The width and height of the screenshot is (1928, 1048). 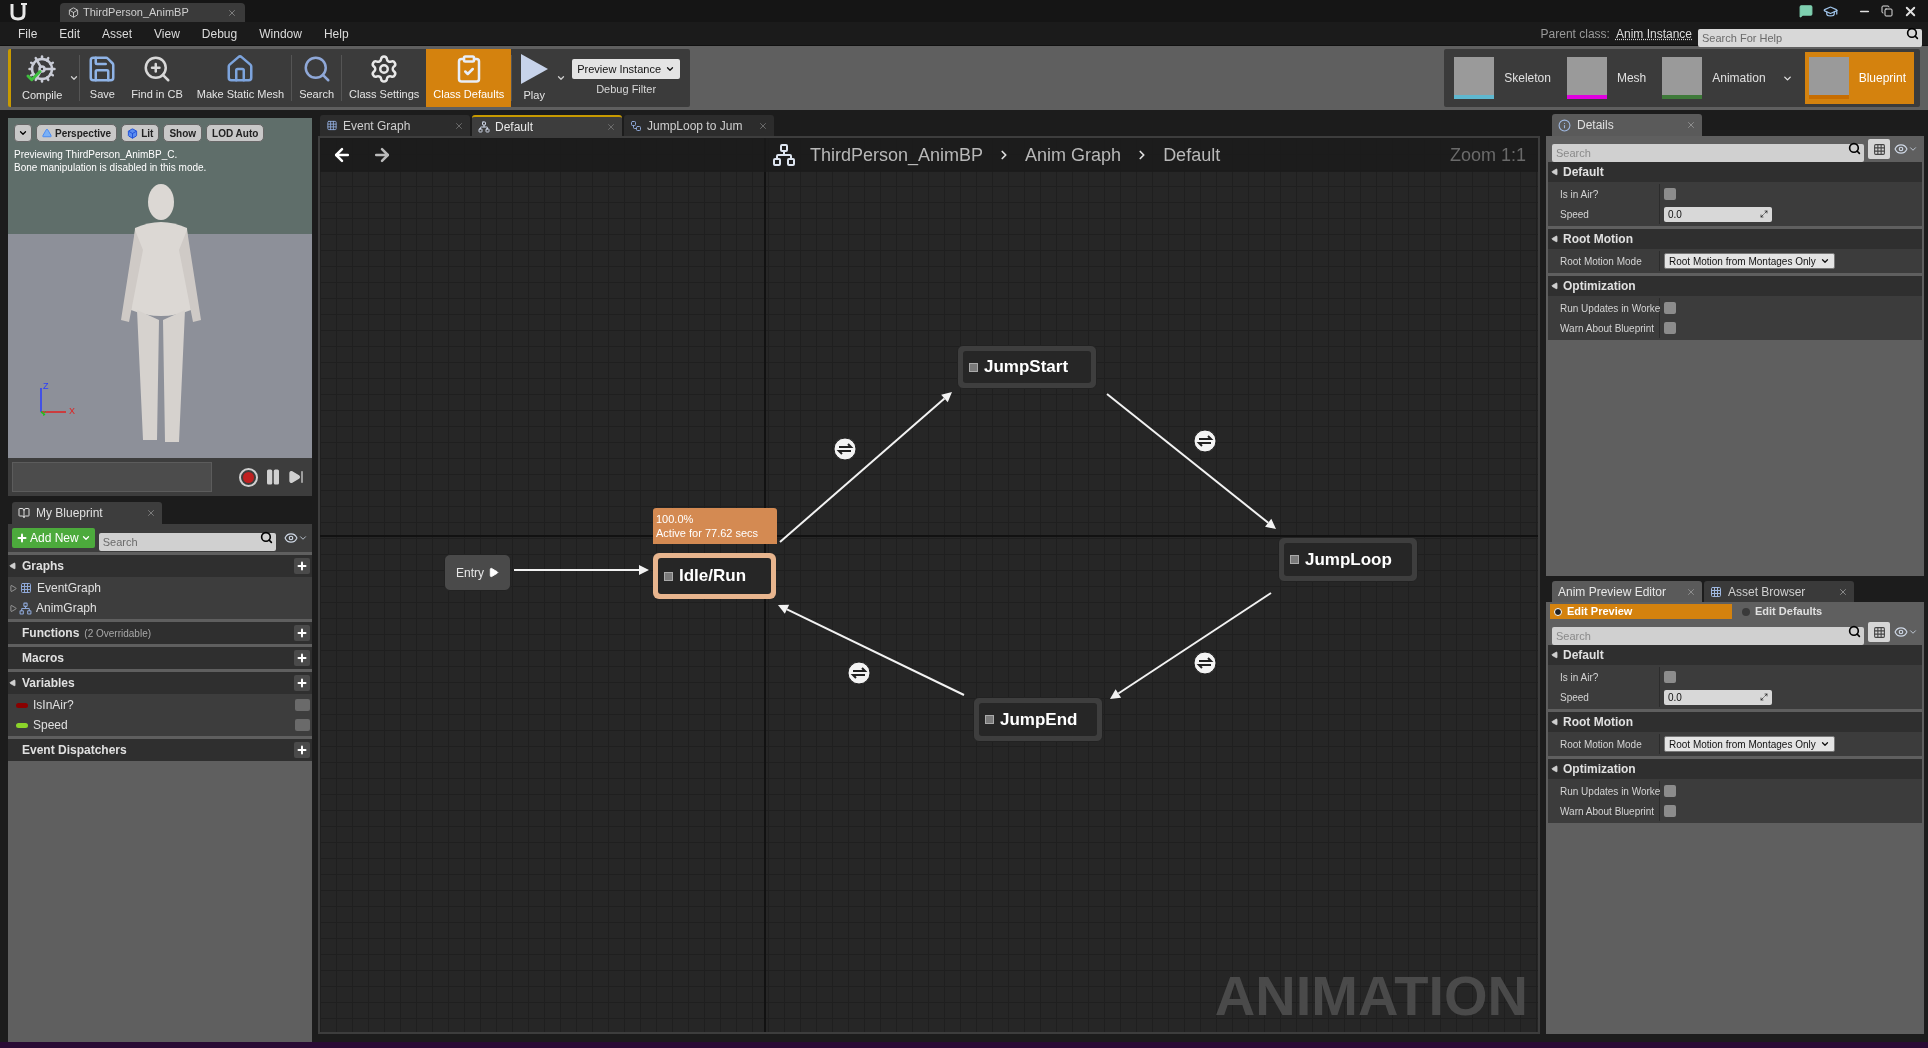 I want to click on entry-node: Entry, so click(x=477, y=572).